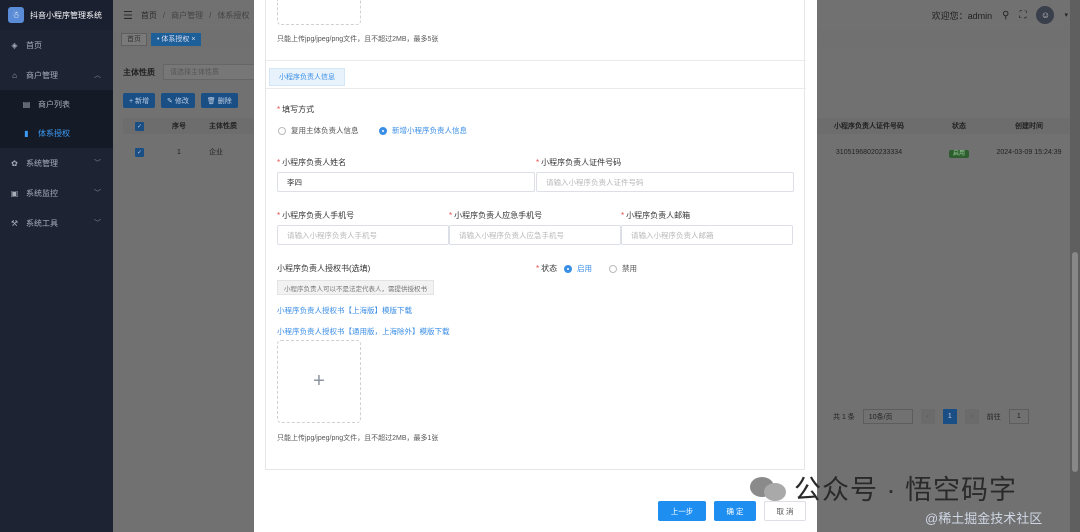 The height and width of the screenshot is (532, 1080). What do you see at coordinates (56, 104) in the screenshot?
I see `sidebar-item-merchant-list: ▤ 商户列表` at bounding box center [56, 104].